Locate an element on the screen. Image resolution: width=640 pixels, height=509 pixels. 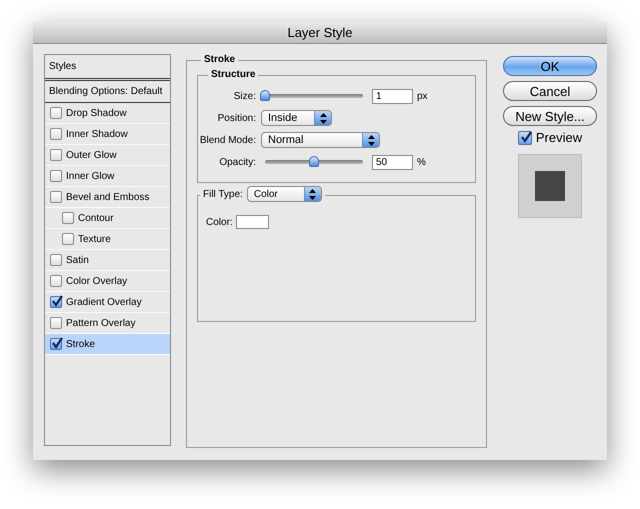
window-title: Layer Style is located at coordinates (320, 32).